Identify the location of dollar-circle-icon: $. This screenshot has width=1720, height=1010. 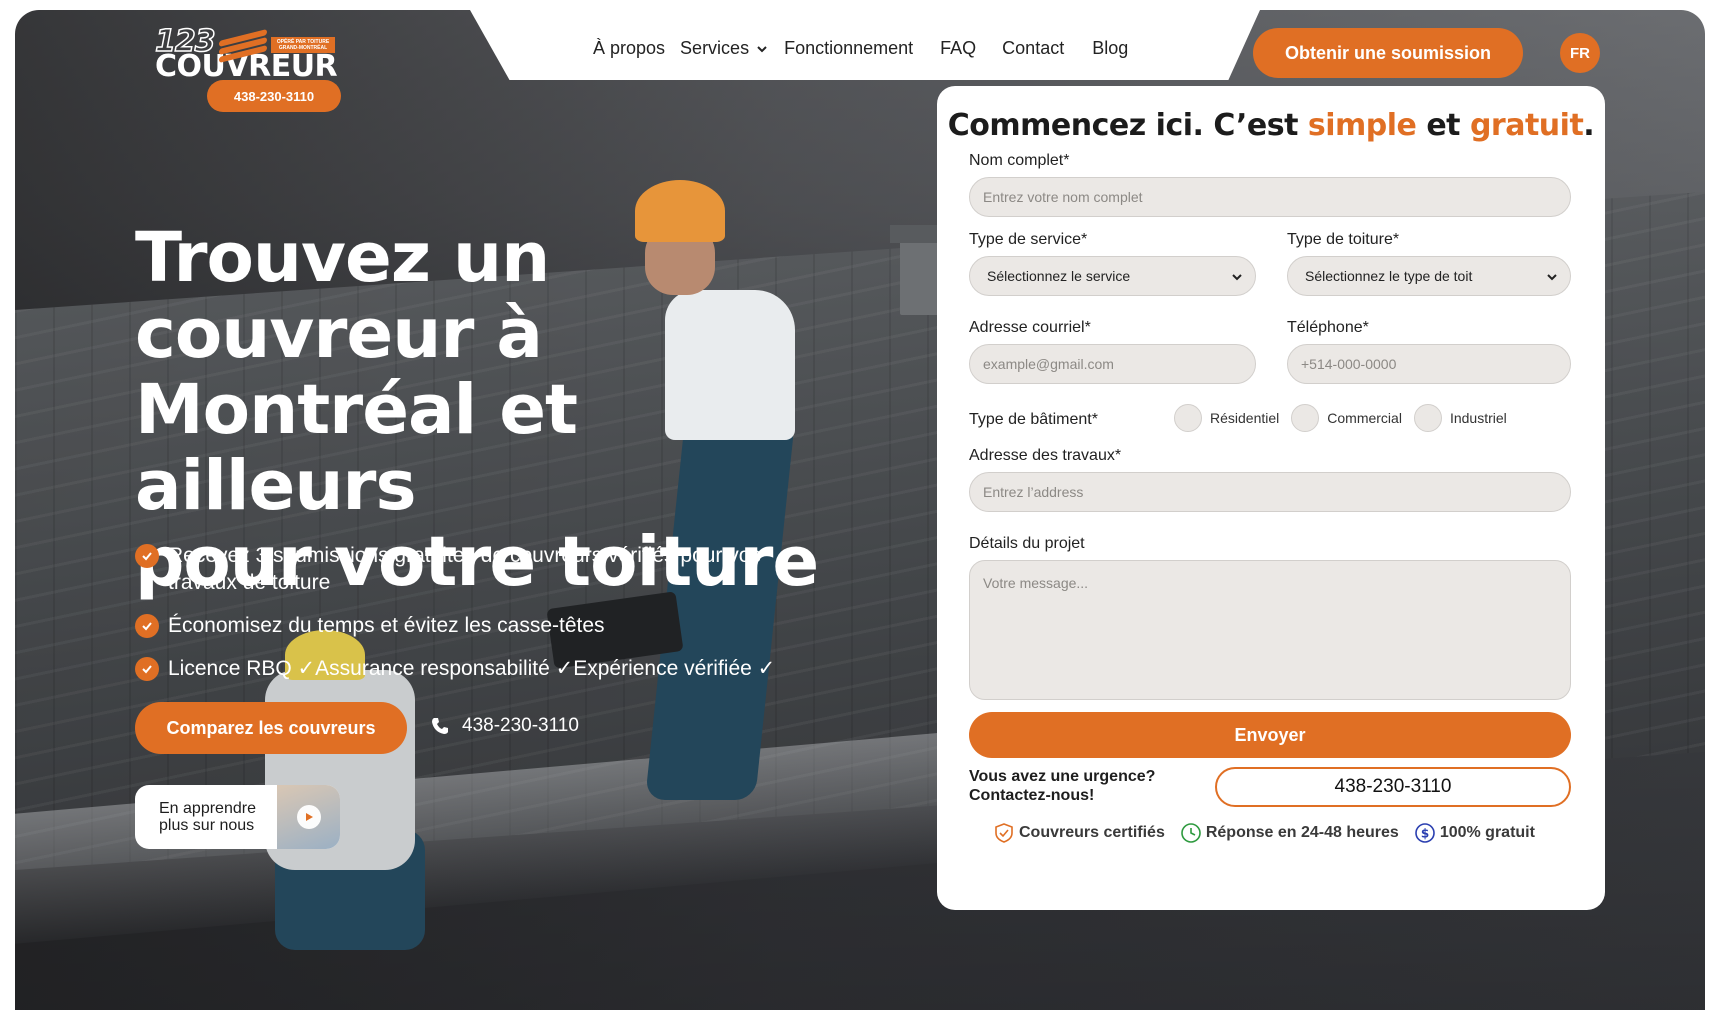
(1425, 833).